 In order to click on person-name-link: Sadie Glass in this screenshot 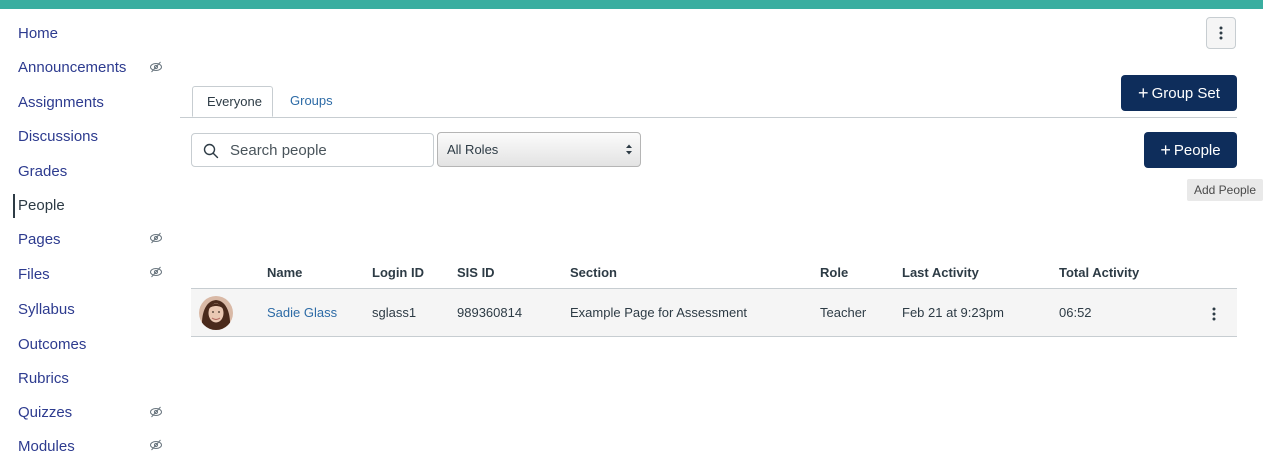, I will do `click(302, 312)`.